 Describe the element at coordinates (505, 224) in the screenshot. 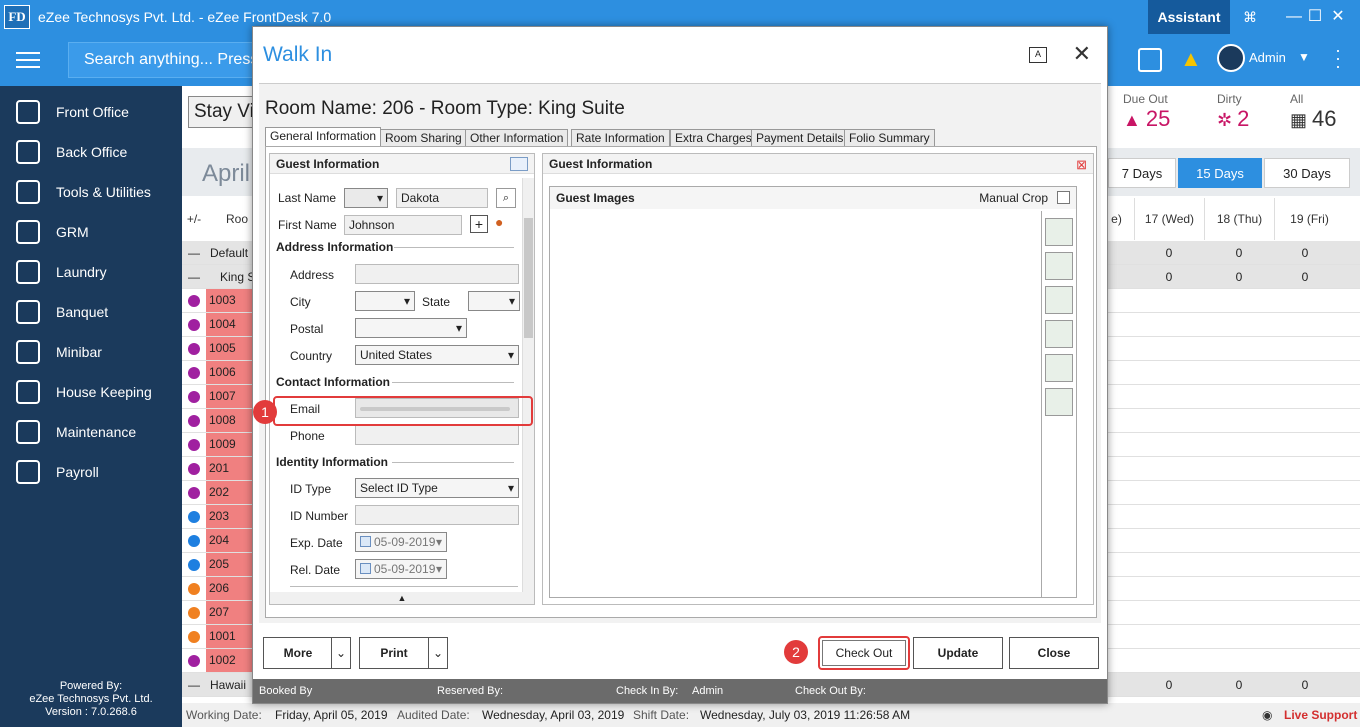

I see `guest-profile-icon: ●` at that location.